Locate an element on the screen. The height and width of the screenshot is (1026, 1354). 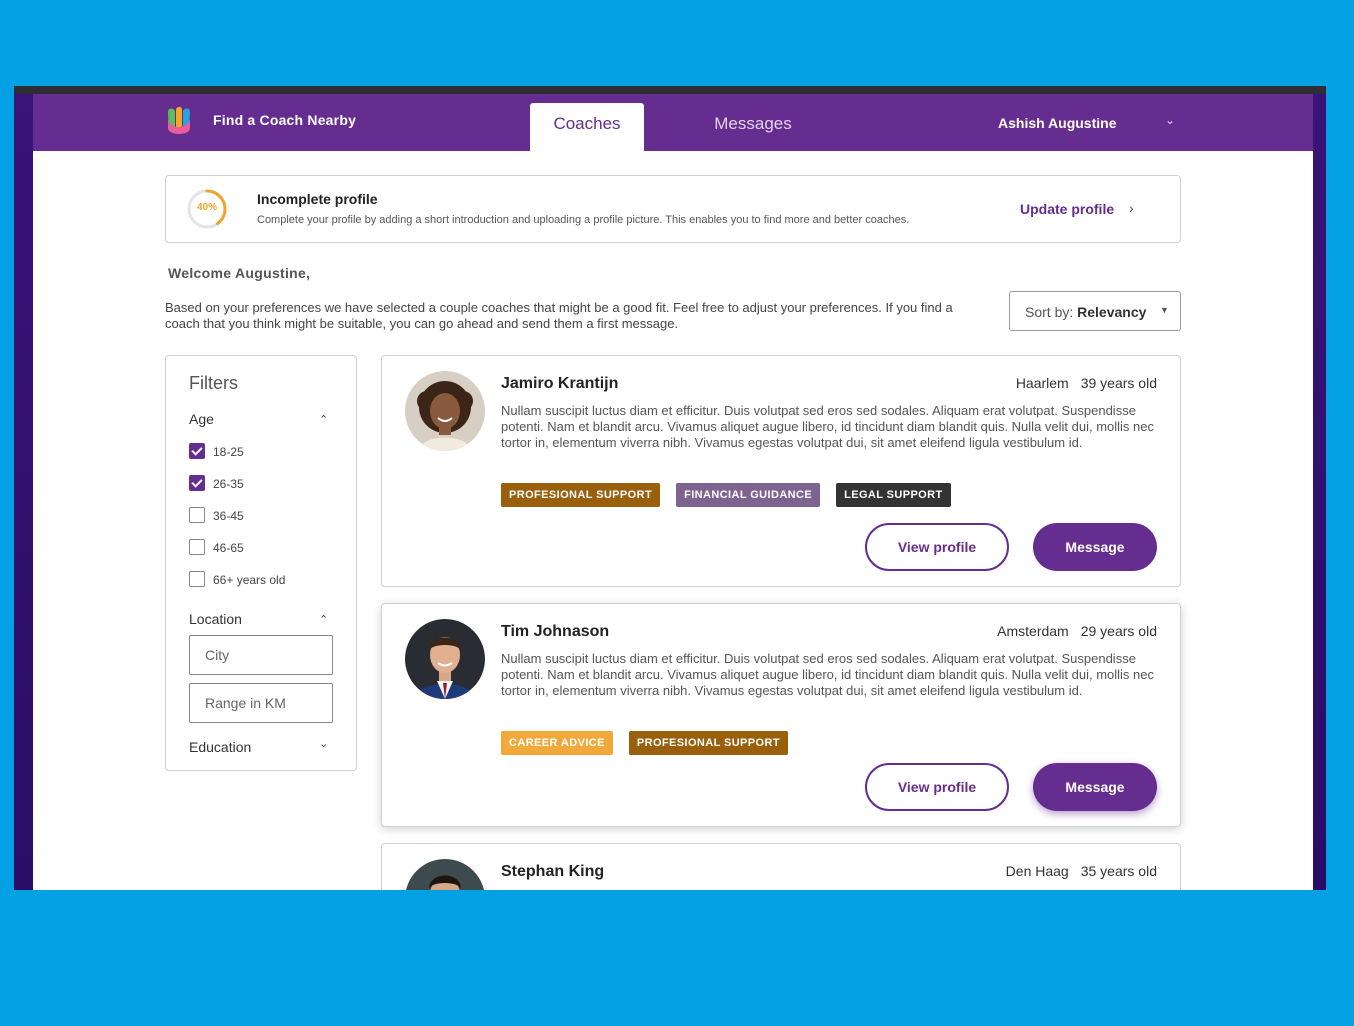
sort-select: Sort by: Relevancy ▼ is located at coordinates (1095, 311).